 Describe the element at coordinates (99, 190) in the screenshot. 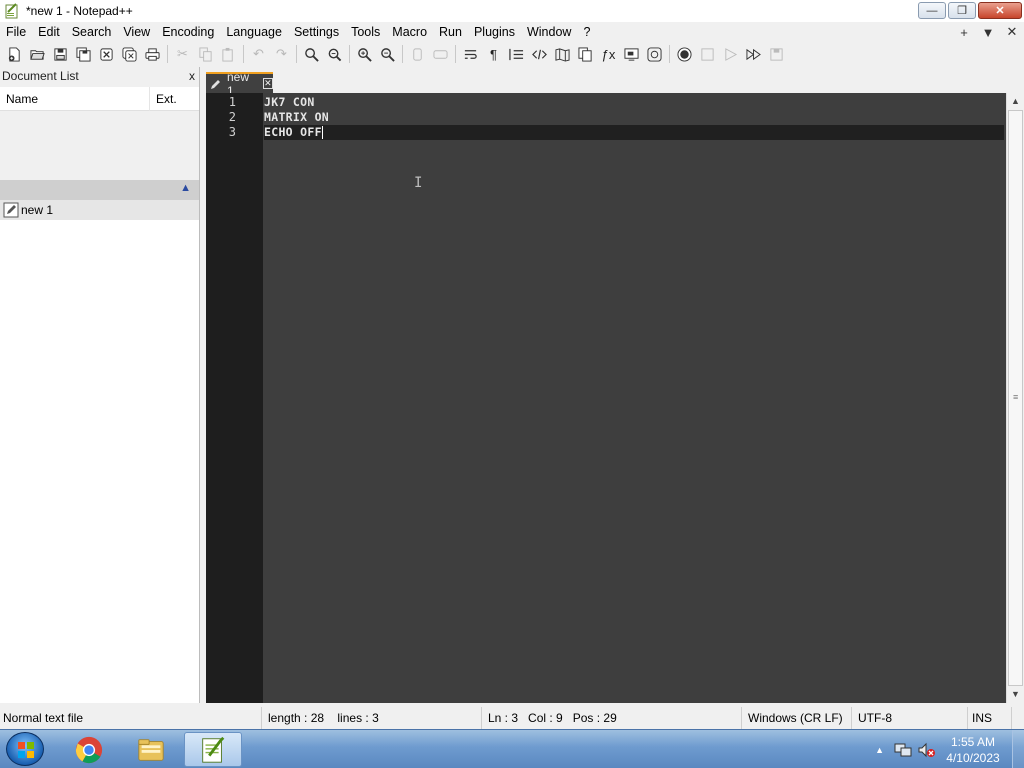

I see `document-list-group-header: ▲` at that location.